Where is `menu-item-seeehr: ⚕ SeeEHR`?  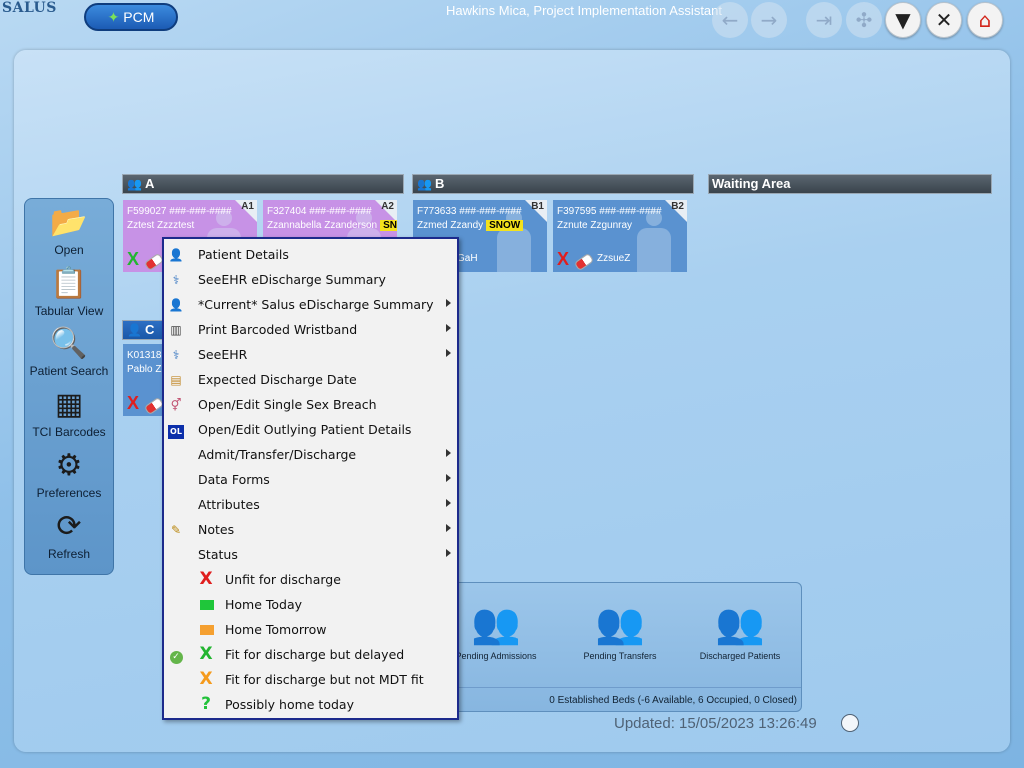 menu-item-seeehr: ⚕ SeeEHR is located at coordinates (310, 355).